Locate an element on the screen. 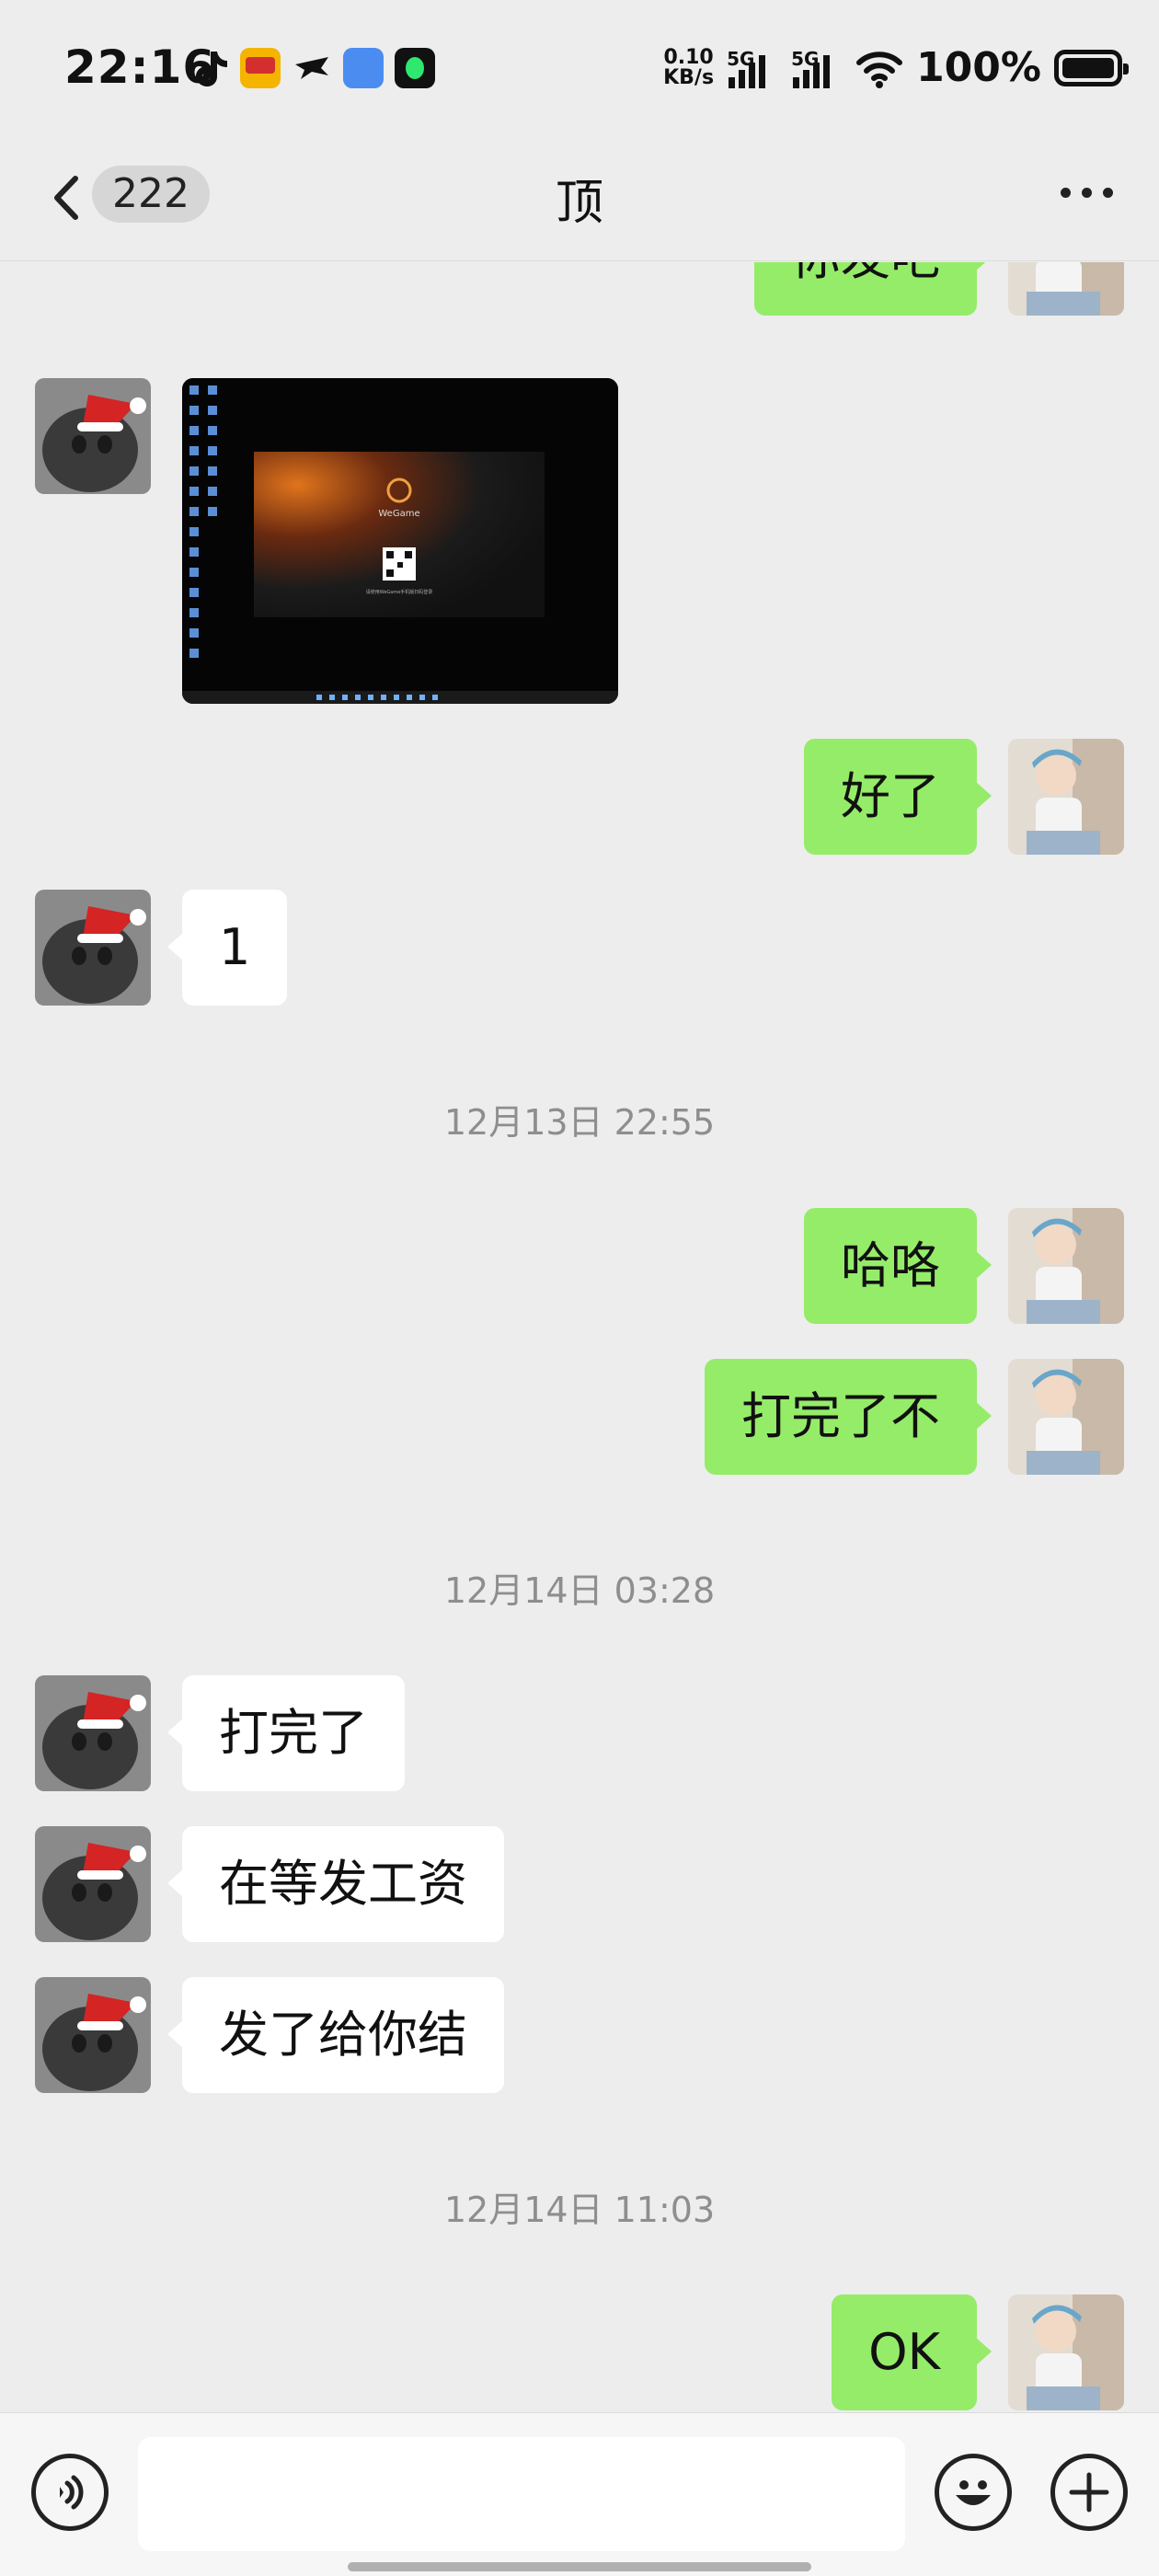 This screenshot has height=2576, width=1159. signal-sim1-icon: 5G is located at coordinates (752, 68).